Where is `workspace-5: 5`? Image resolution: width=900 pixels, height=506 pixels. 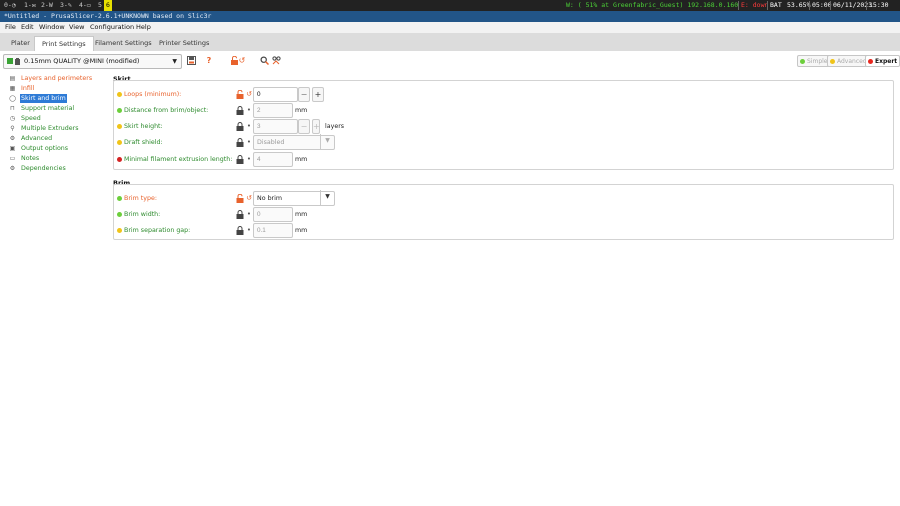
workspace-5: 5 is located at coordinates (100, 5).